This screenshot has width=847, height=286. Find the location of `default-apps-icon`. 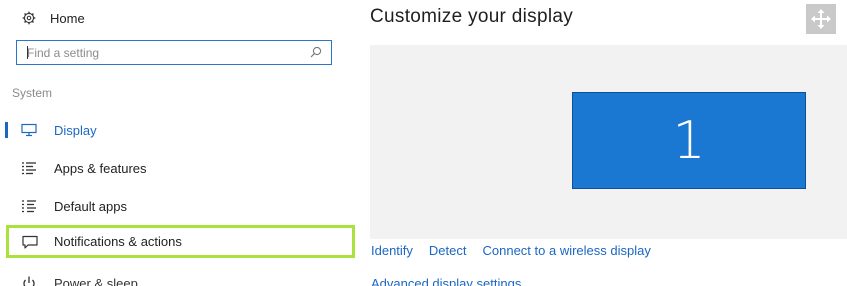

default-apps-icon is located at coordinates (29, 206).